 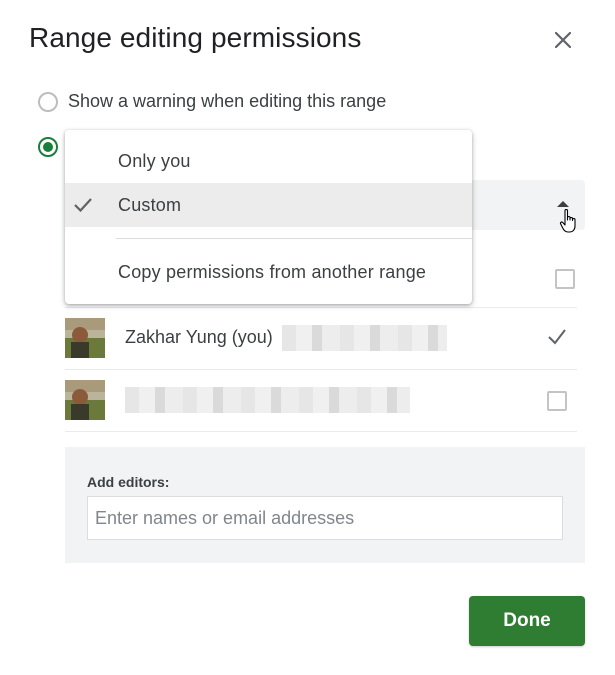 What do you see at coordinates (154, 161) in the screenshot?
I see `menu-item-label: Only you` at bounding box center [154, 161].